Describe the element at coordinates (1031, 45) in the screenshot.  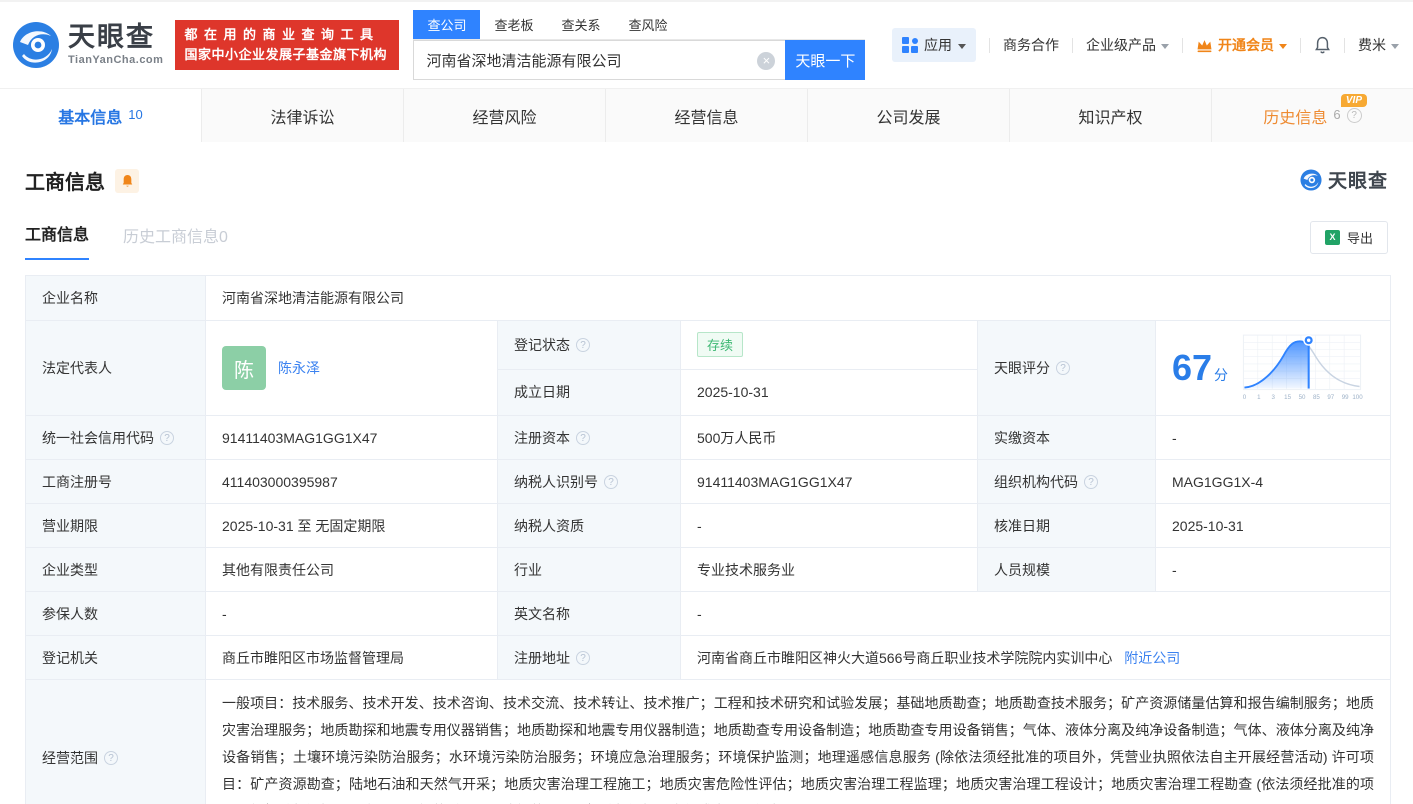
I see `nav-cooperation: 商务合作` at that location.